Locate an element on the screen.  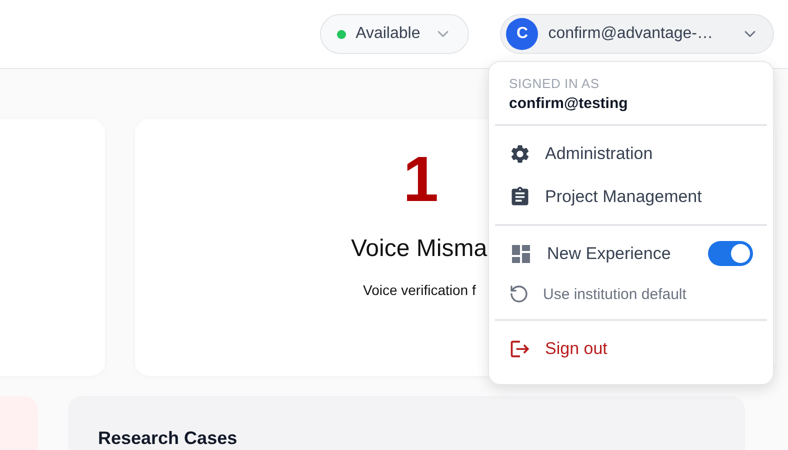
menu-caption: SIGNED IN AS is located at coordinates (554, 83).